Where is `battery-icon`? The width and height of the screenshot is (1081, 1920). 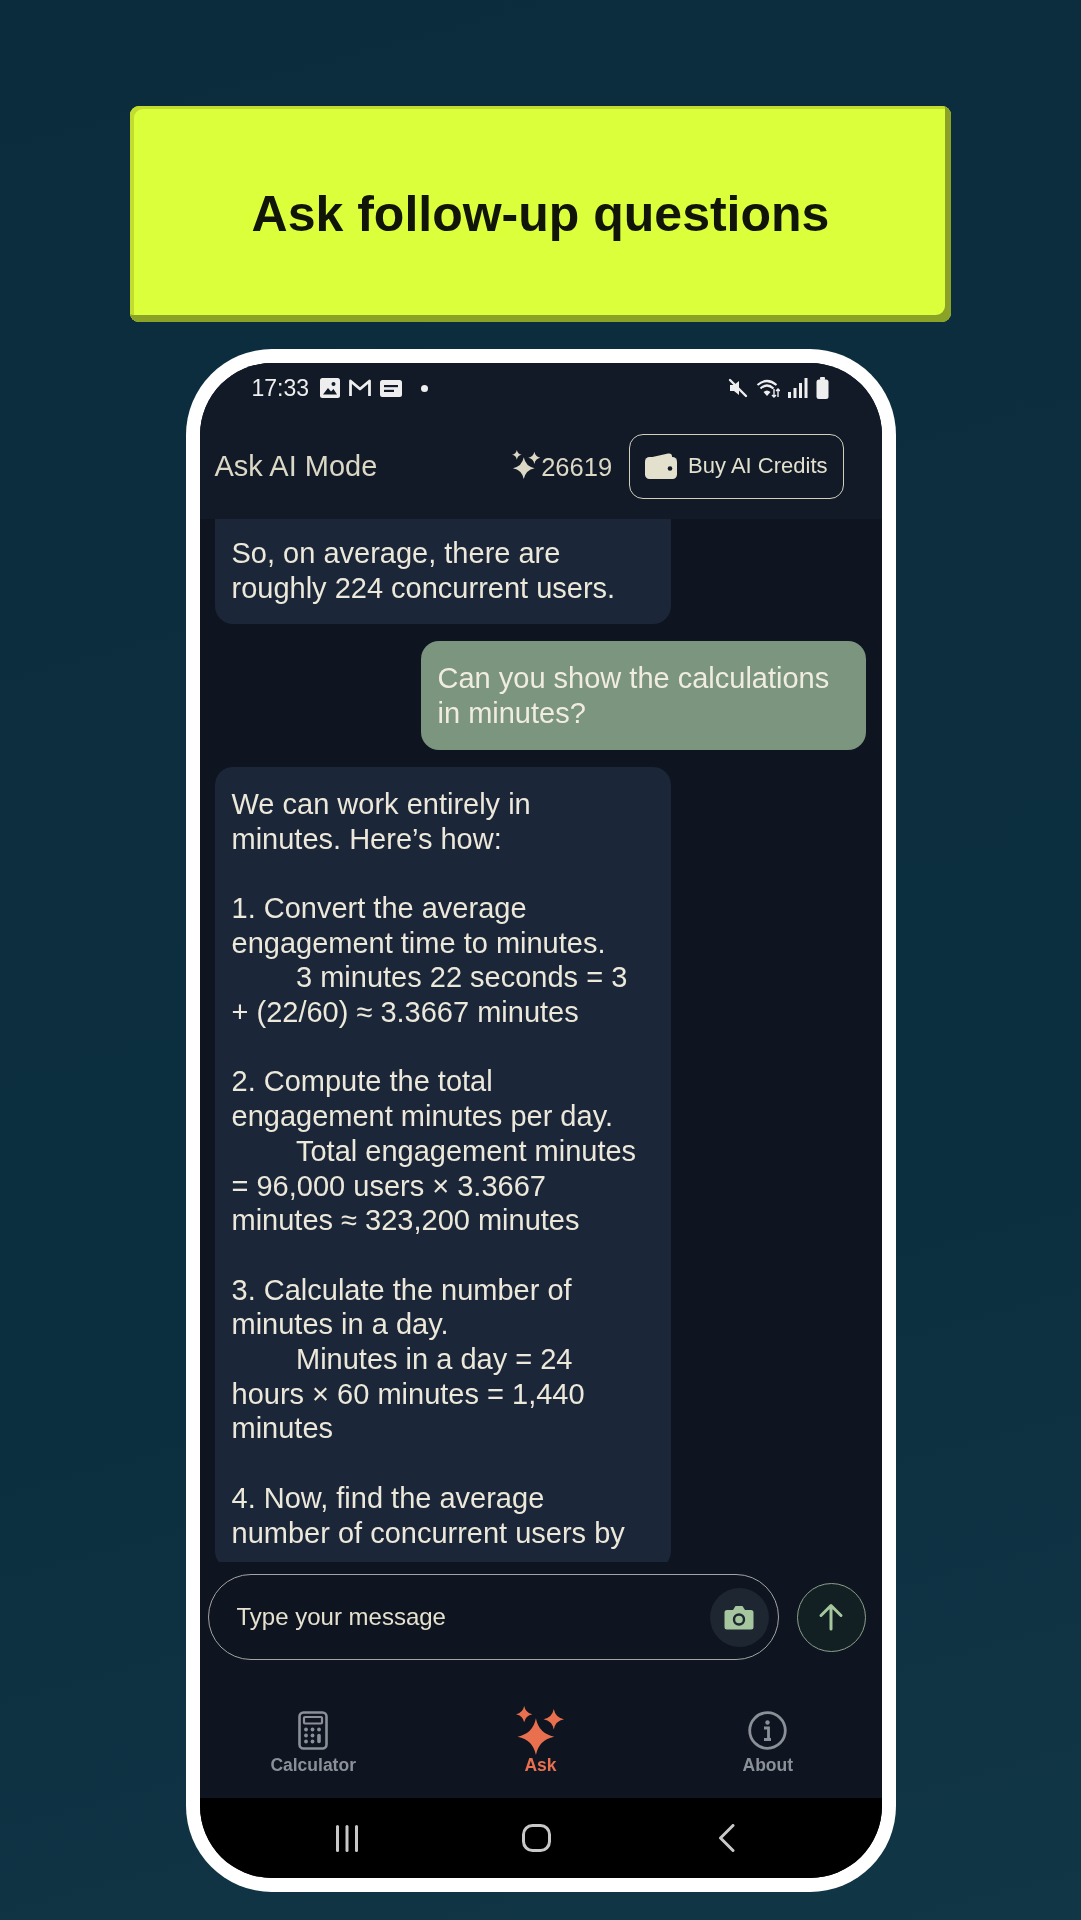
battery-icon is located at coordinates (822, 388).